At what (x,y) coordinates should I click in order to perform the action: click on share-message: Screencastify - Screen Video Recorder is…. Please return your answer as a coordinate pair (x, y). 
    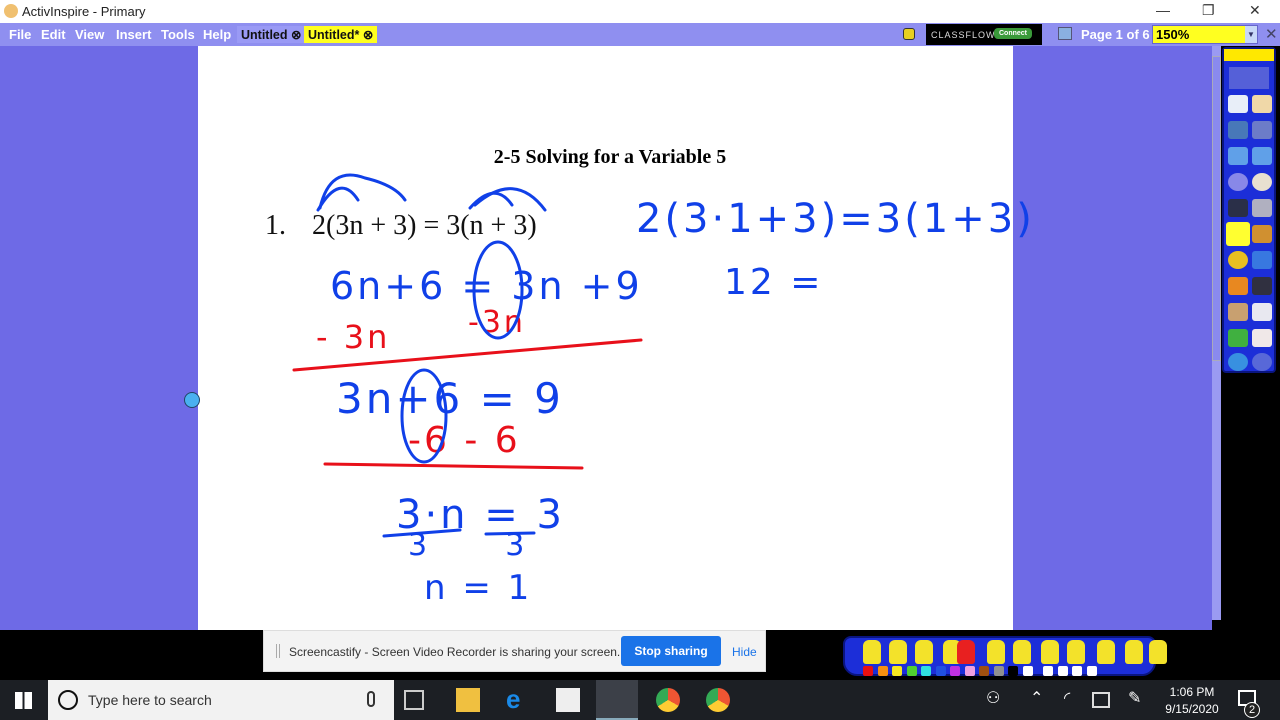
    Looking at the image, I should click on (455, 652).